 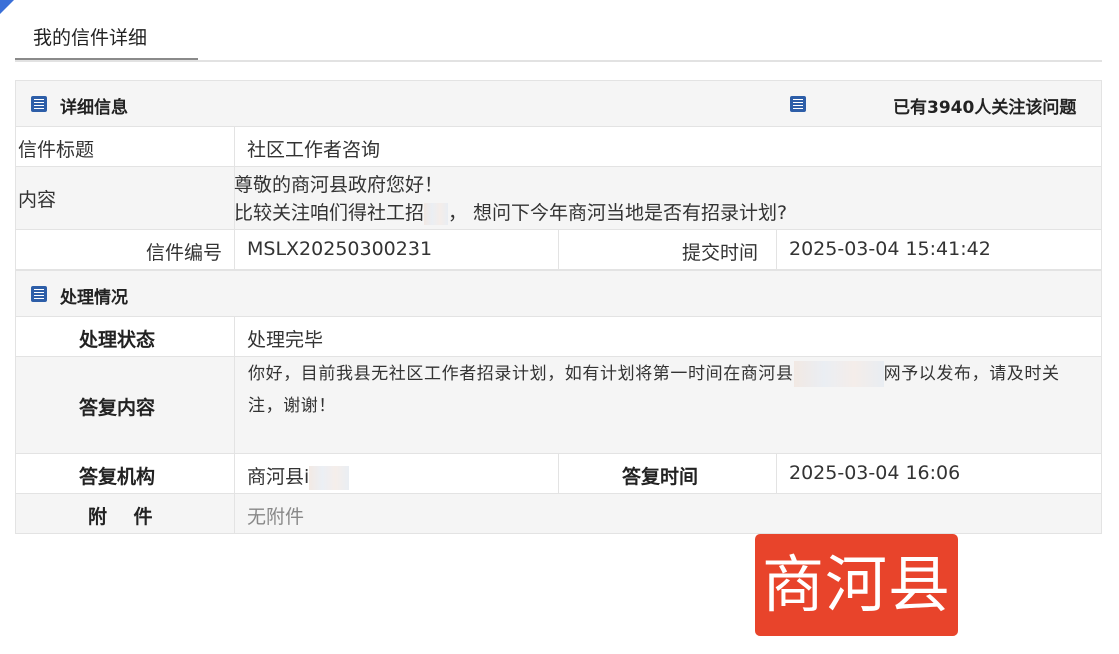 What do you see at coordinates (558, 103) in the screenshot?
I see `detail-section-header: 详细信息 已有3940人关注该问题` at bounding box center [558, 103].